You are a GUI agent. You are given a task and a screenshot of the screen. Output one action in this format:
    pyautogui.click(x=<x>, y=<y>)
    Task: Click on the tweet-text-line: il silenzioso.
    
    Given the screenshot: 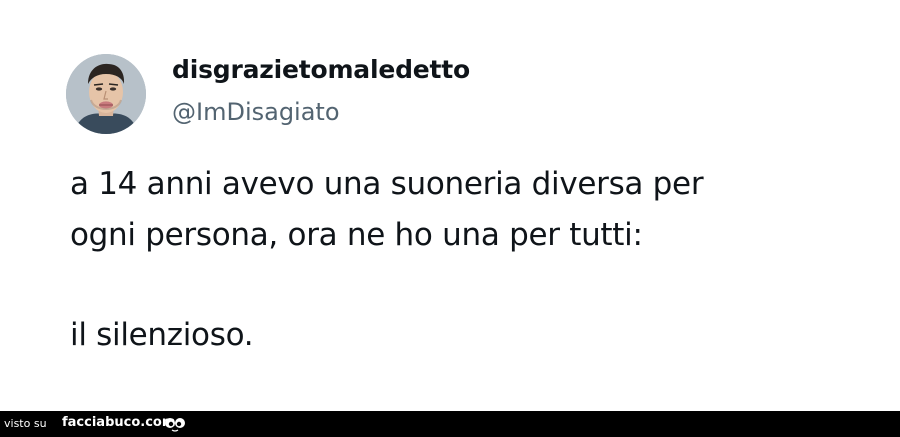 What is the action you would take?
    pyautogui.click(x=162, y=335)
    